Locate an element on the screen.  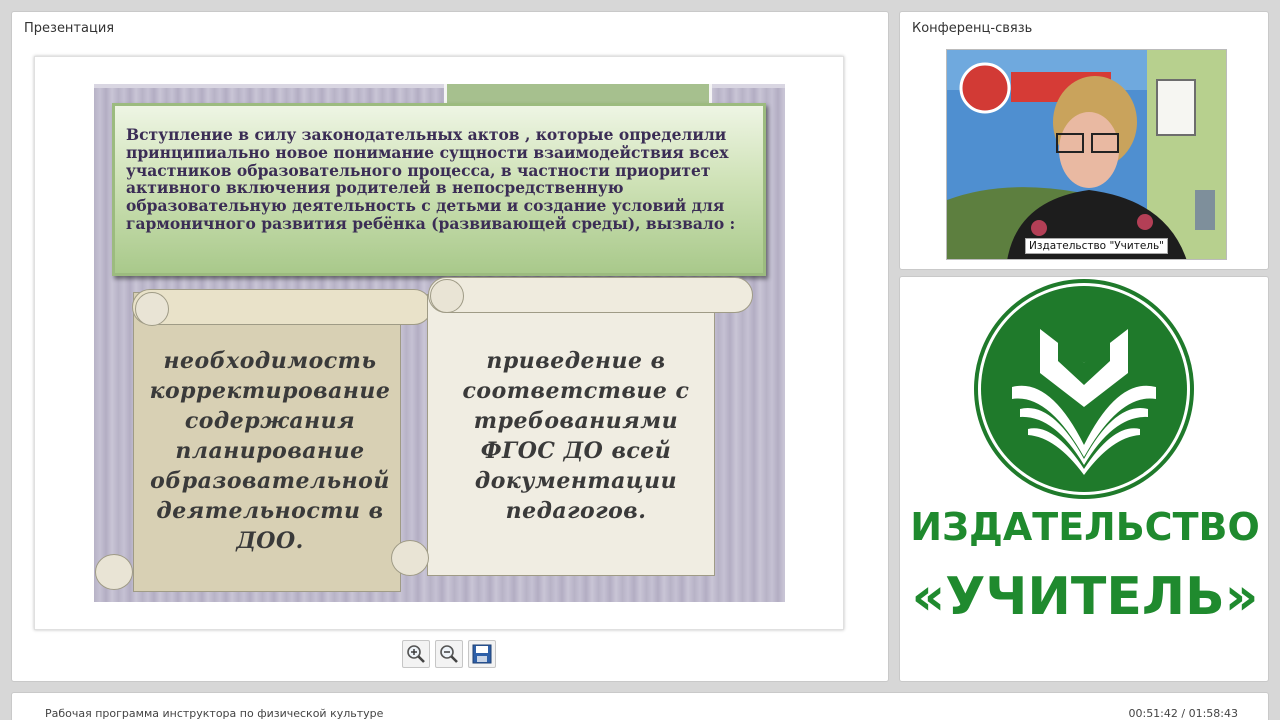
left-scroll-line: планирование is located at coordinates (270, 451).